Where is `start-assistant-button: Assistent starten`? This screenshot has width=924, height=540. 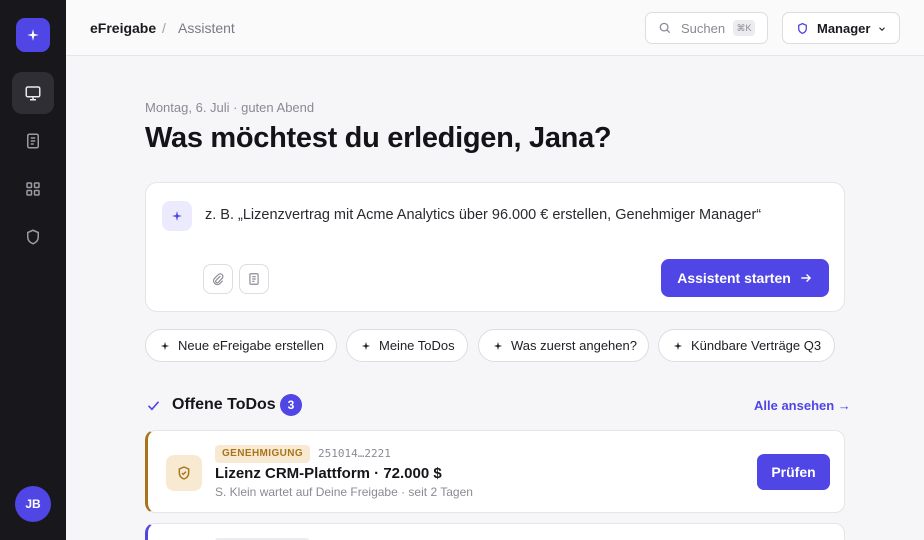 start-assistant-button: Assistent starten is located at coordinates (745, 278).